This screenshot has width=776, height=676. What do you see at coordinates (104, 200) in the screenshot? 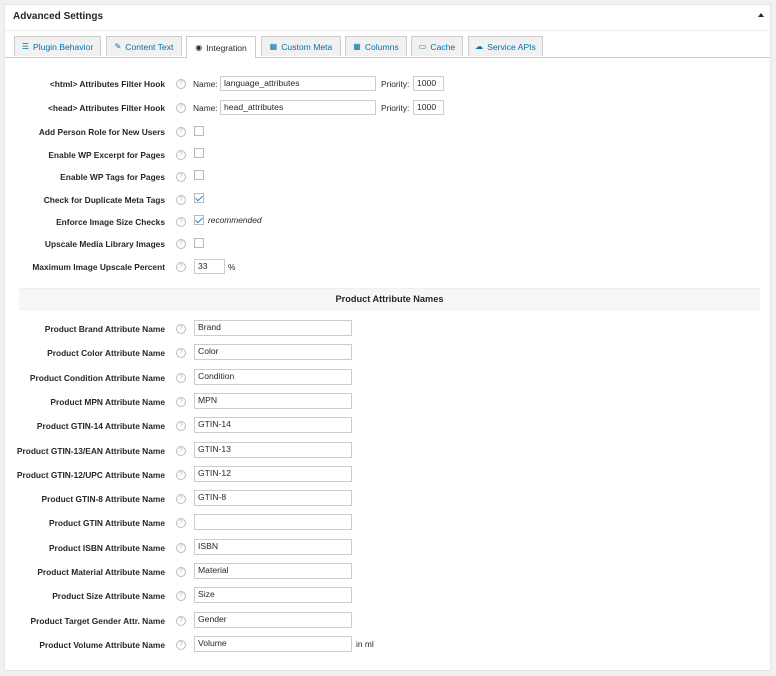
I see `duplicate-meta-label: Check for Duplicate Meta Tags` at bounding box center [104, 200].